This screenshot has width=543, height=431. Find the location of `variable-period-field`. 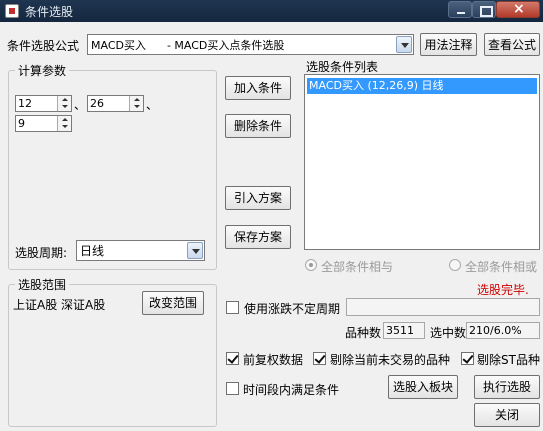

variable-period-field is located at coordinates (443, 307).